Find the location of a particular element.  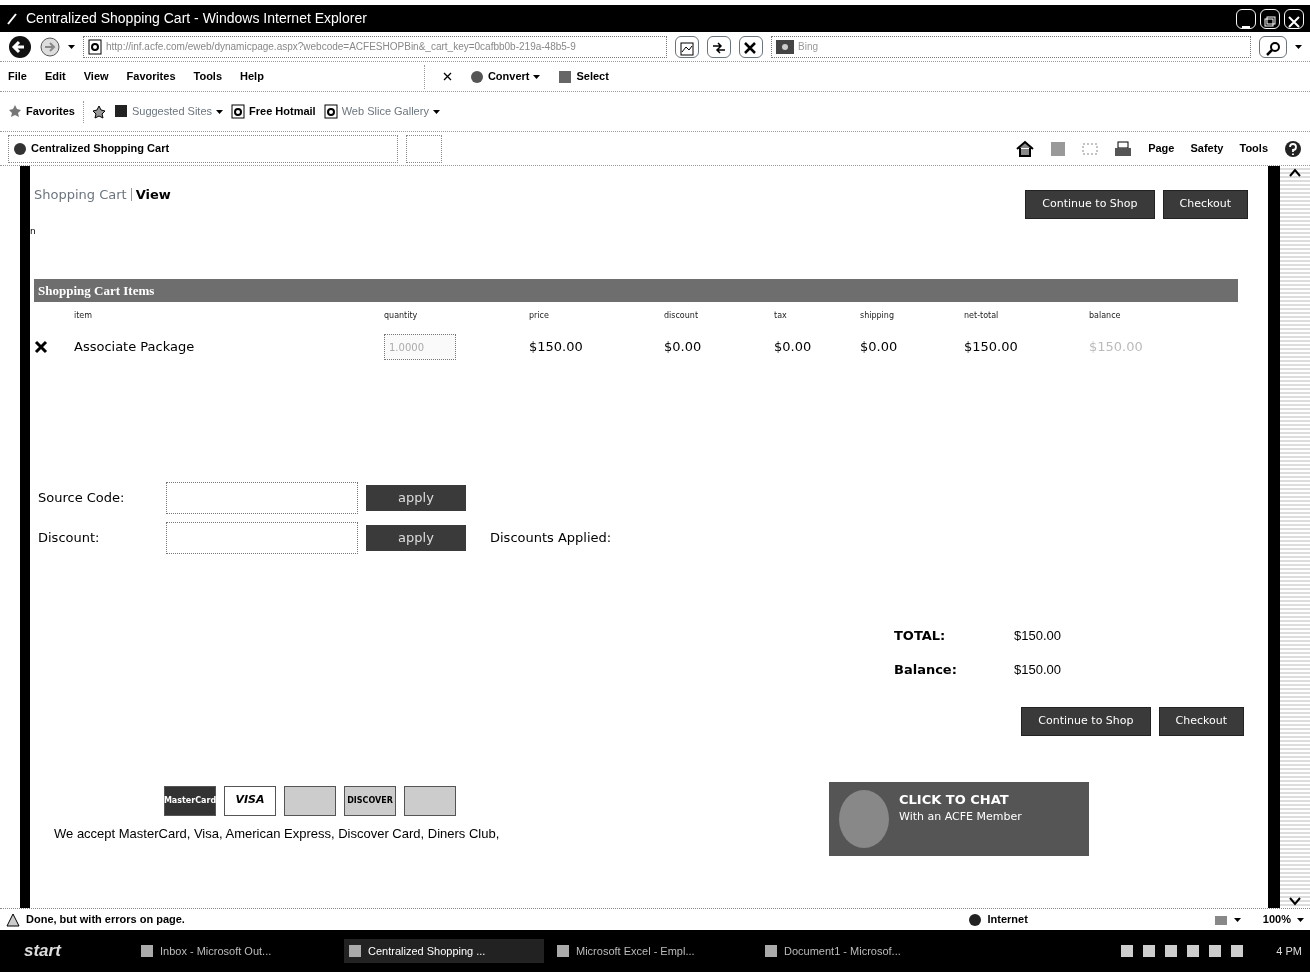

search-placeholder: Bing is located at coordinates (808, 47).